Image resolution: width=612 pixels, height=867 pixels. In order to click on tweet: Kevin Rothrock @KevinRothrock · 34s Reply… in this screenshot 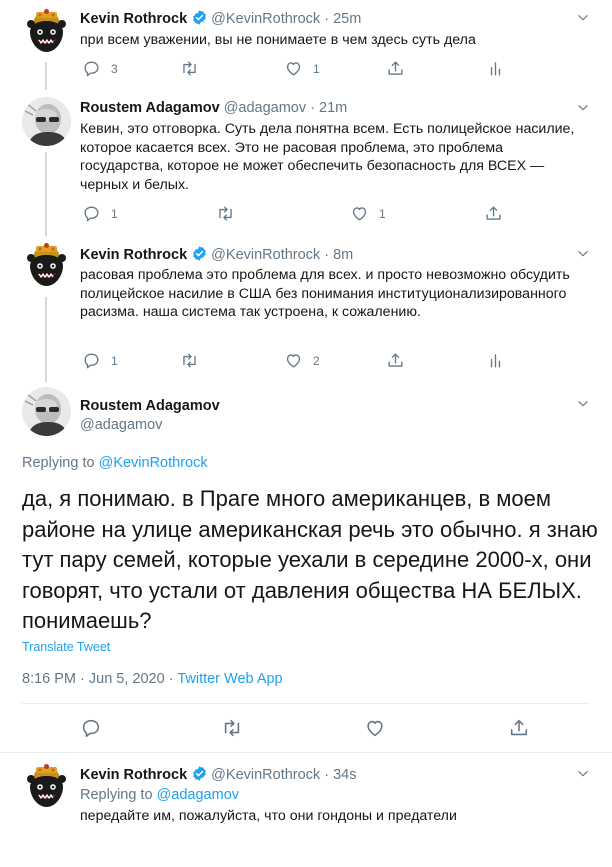, I will do `click(306, 810)`.